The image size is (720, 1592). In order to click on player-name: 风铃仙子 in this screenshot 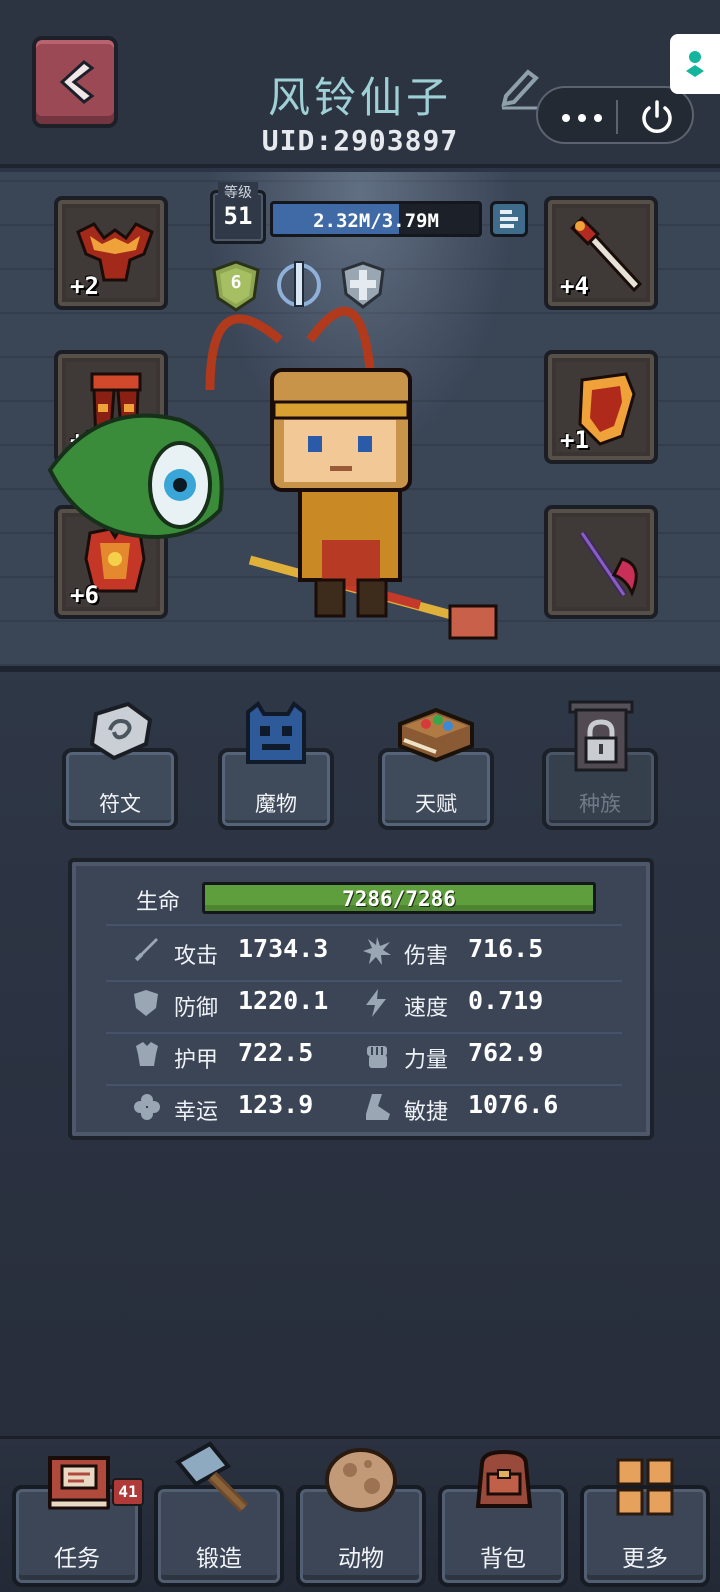, I will do `click(359, 97)`.